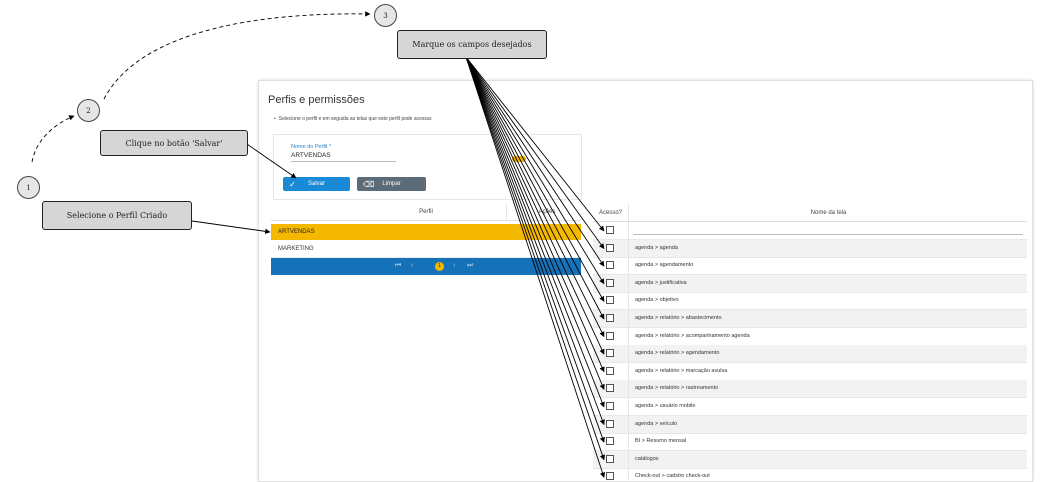  What do you see at coordinates (311, 147) in the screenshot?
I see `profile-name-label: Nome do Perfil *` at bounding box center [311, 147].